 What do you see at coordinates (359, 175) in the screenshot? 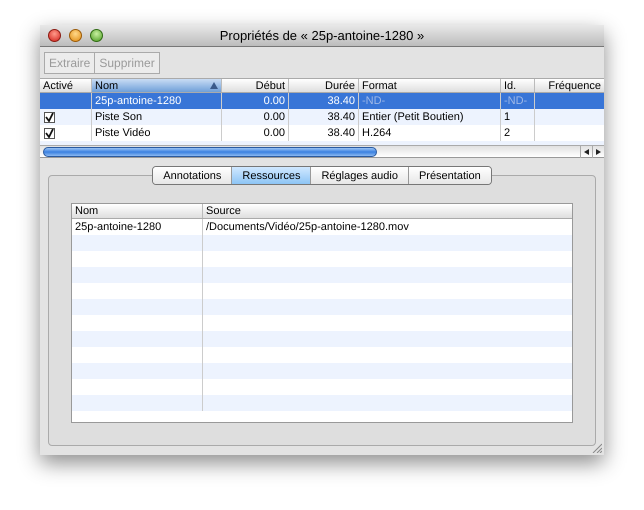
I see `tab: Réglages audio` at bounding box center [359, 175].